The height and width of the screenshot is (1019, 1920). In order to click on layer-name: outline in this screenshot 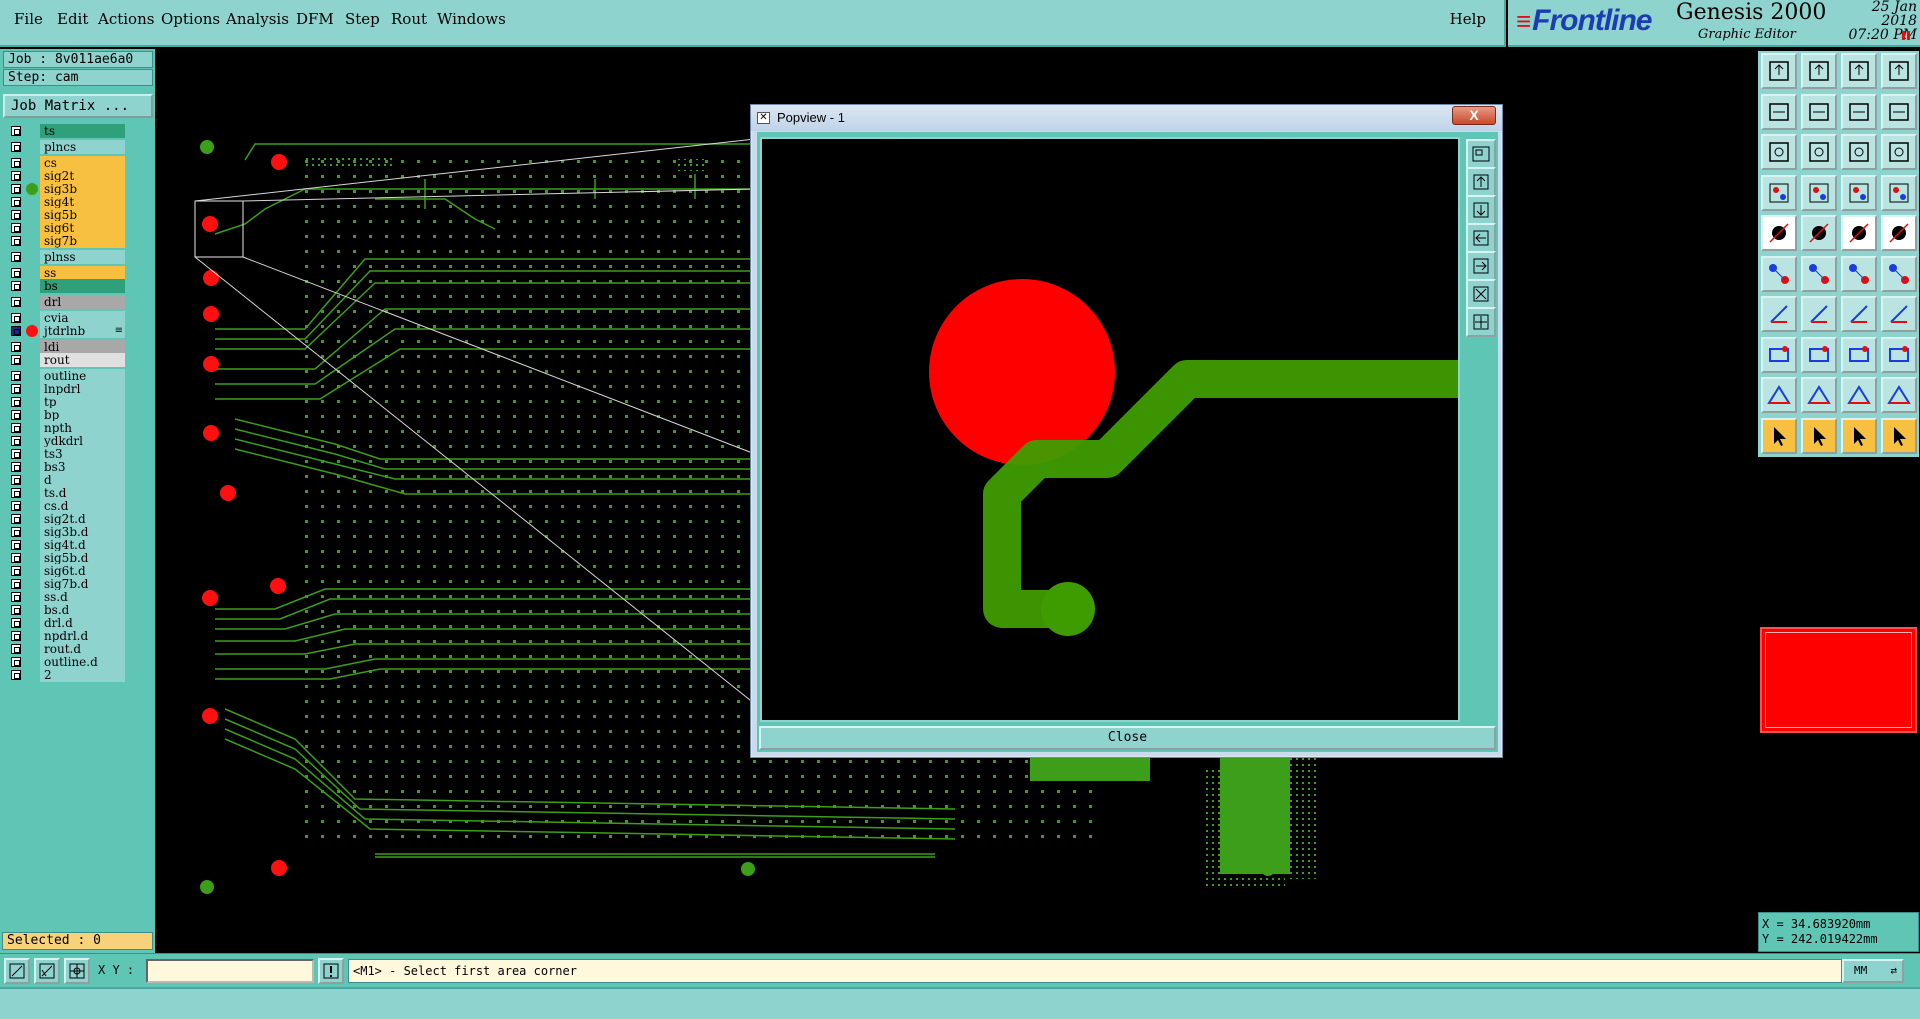, I will do `click(82, 376)`.